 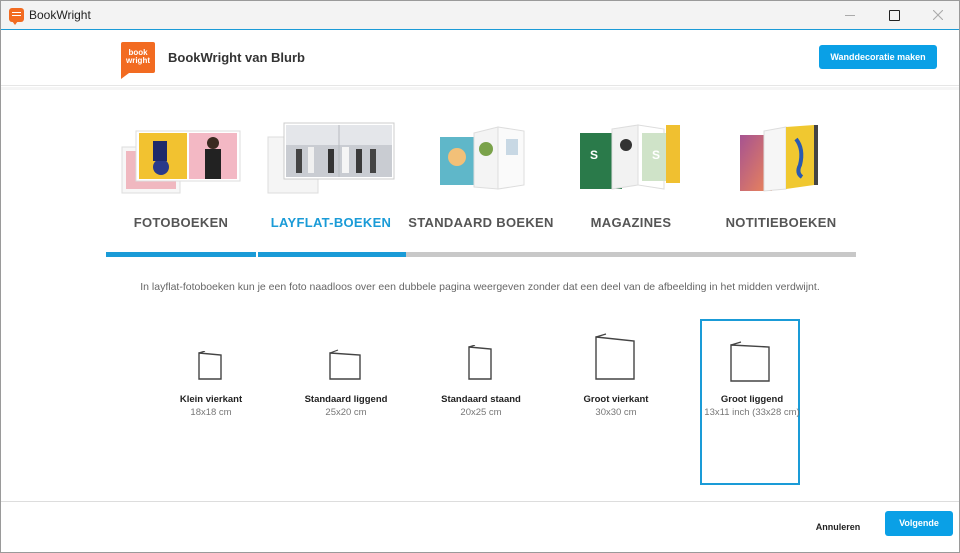 I want to click on size-dimensions: 18x18 cm, so click(x=211, y=412).